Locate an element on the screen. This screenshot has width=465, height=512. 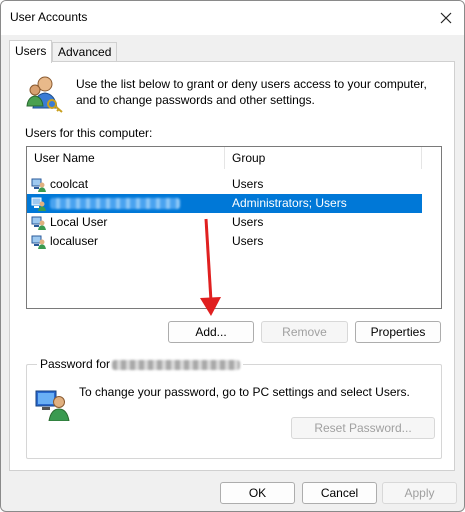
password-legend-label: Password for is located at coordinates (75, 364).